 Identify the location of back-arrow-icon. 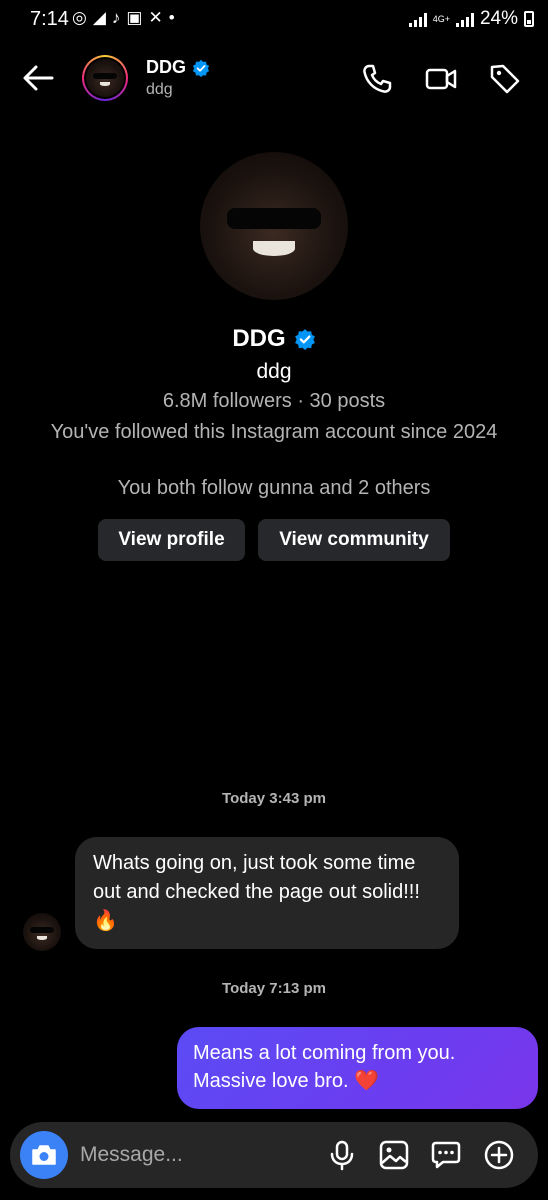
(38, 78).